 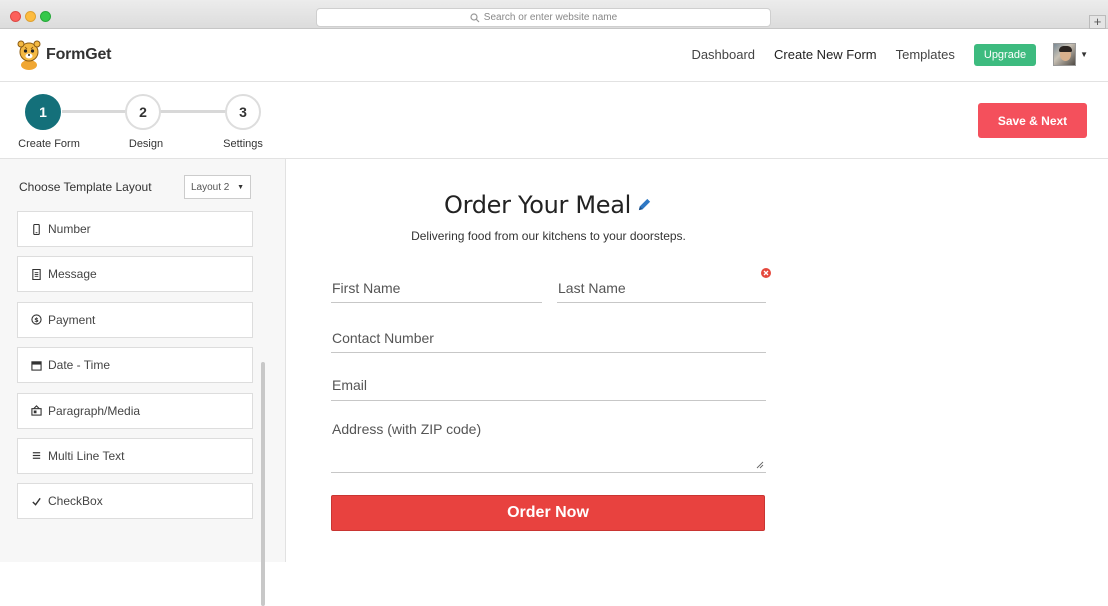 What do you see at coordinates (85, 187) in the screenshot?
I see `layout-label: Choose Template Layout` at bounding box center [85, 187].